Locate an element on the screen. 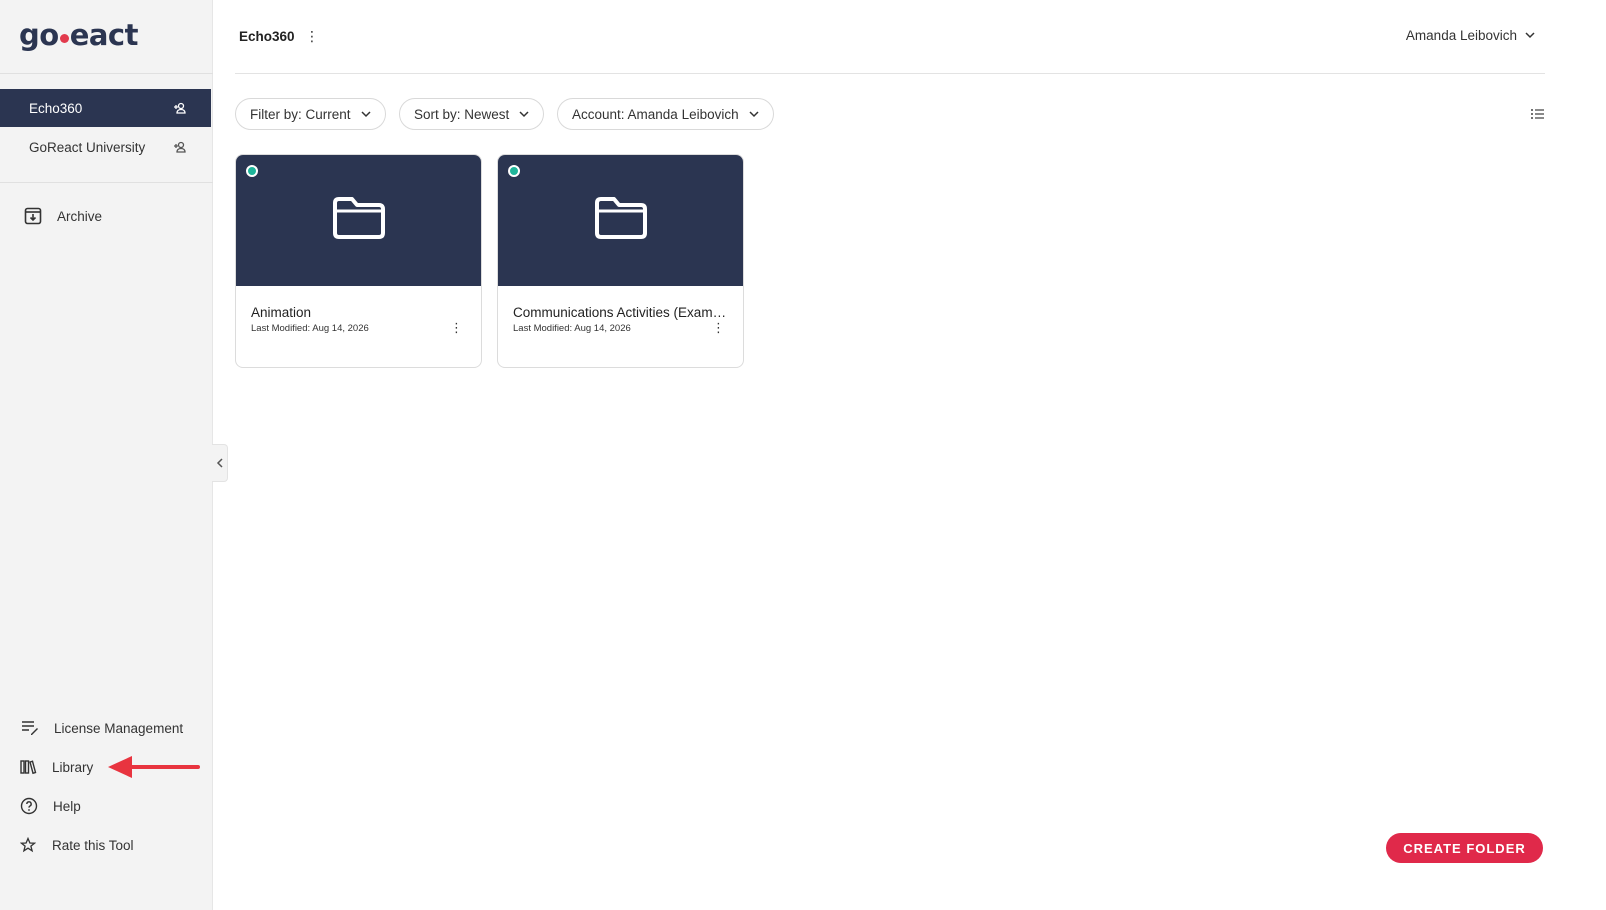 The image size is (1606, 910). sidebar-collapse-button is located at coordinates (220, 463).